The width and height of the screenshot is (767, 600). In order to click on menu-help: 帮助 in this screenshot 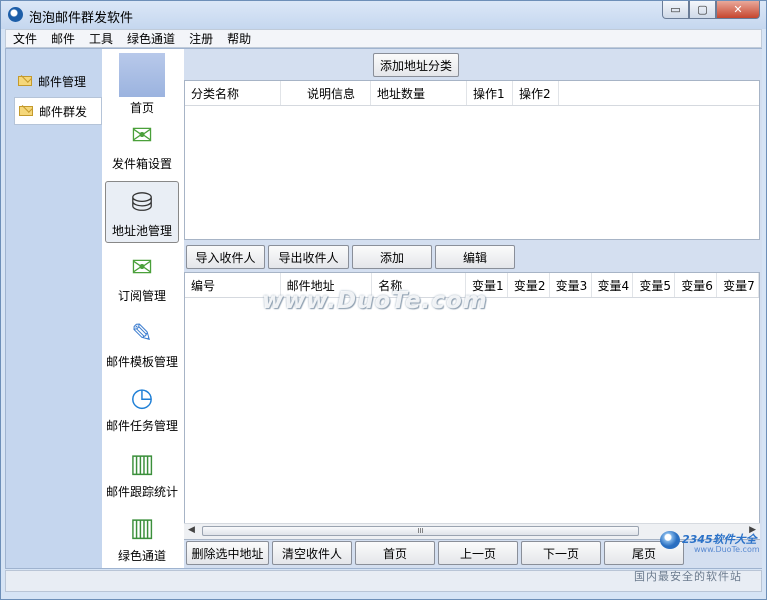, I will do `click(239, 38)`.